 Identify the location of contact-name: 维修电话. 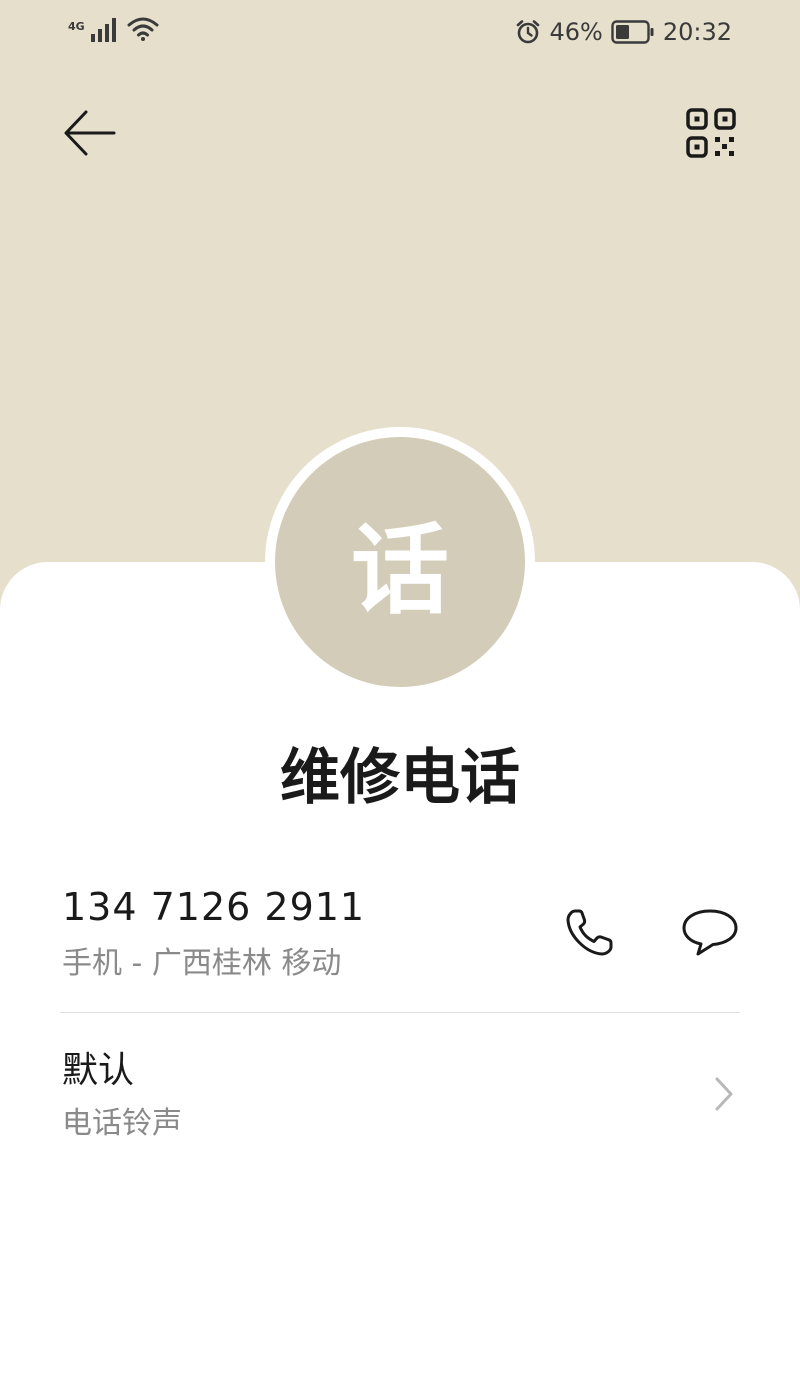
(400, 778).